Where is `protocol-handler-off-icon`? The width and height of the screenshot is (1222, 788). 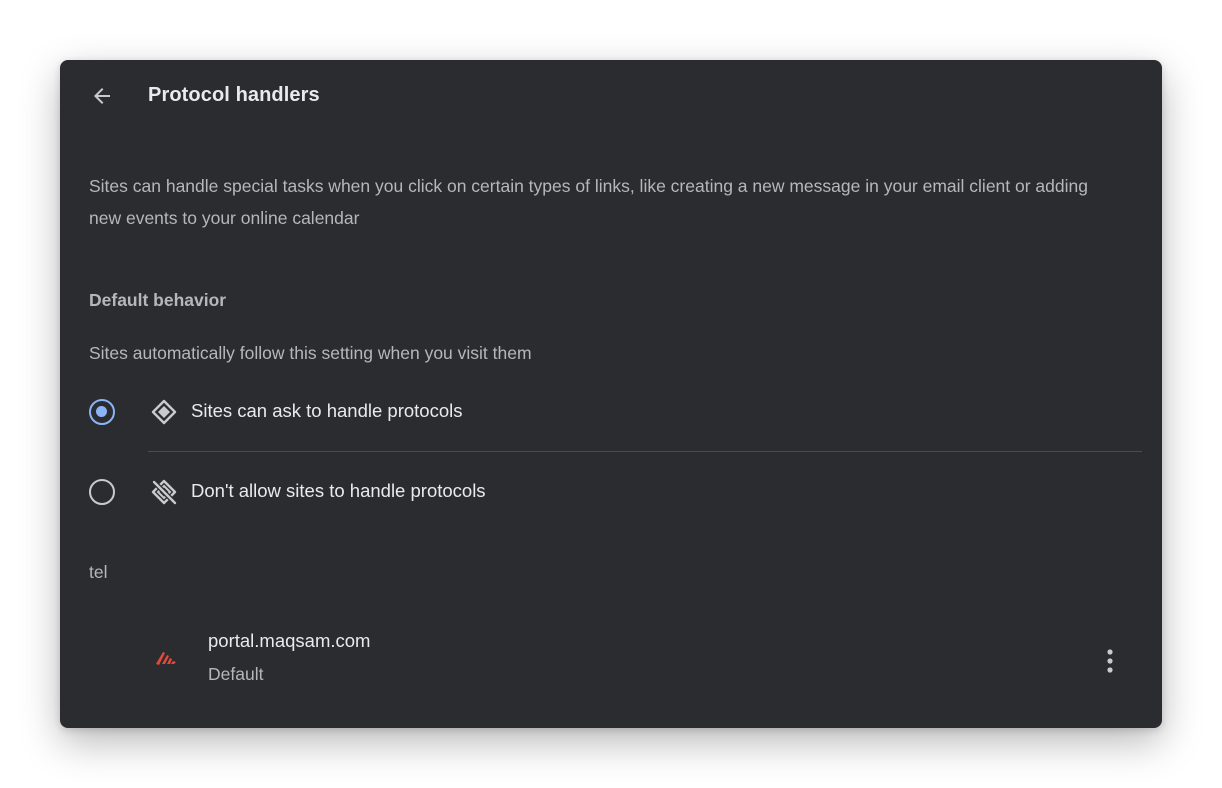
protocol-handler-off-icon is located at coordinates (164, 492).